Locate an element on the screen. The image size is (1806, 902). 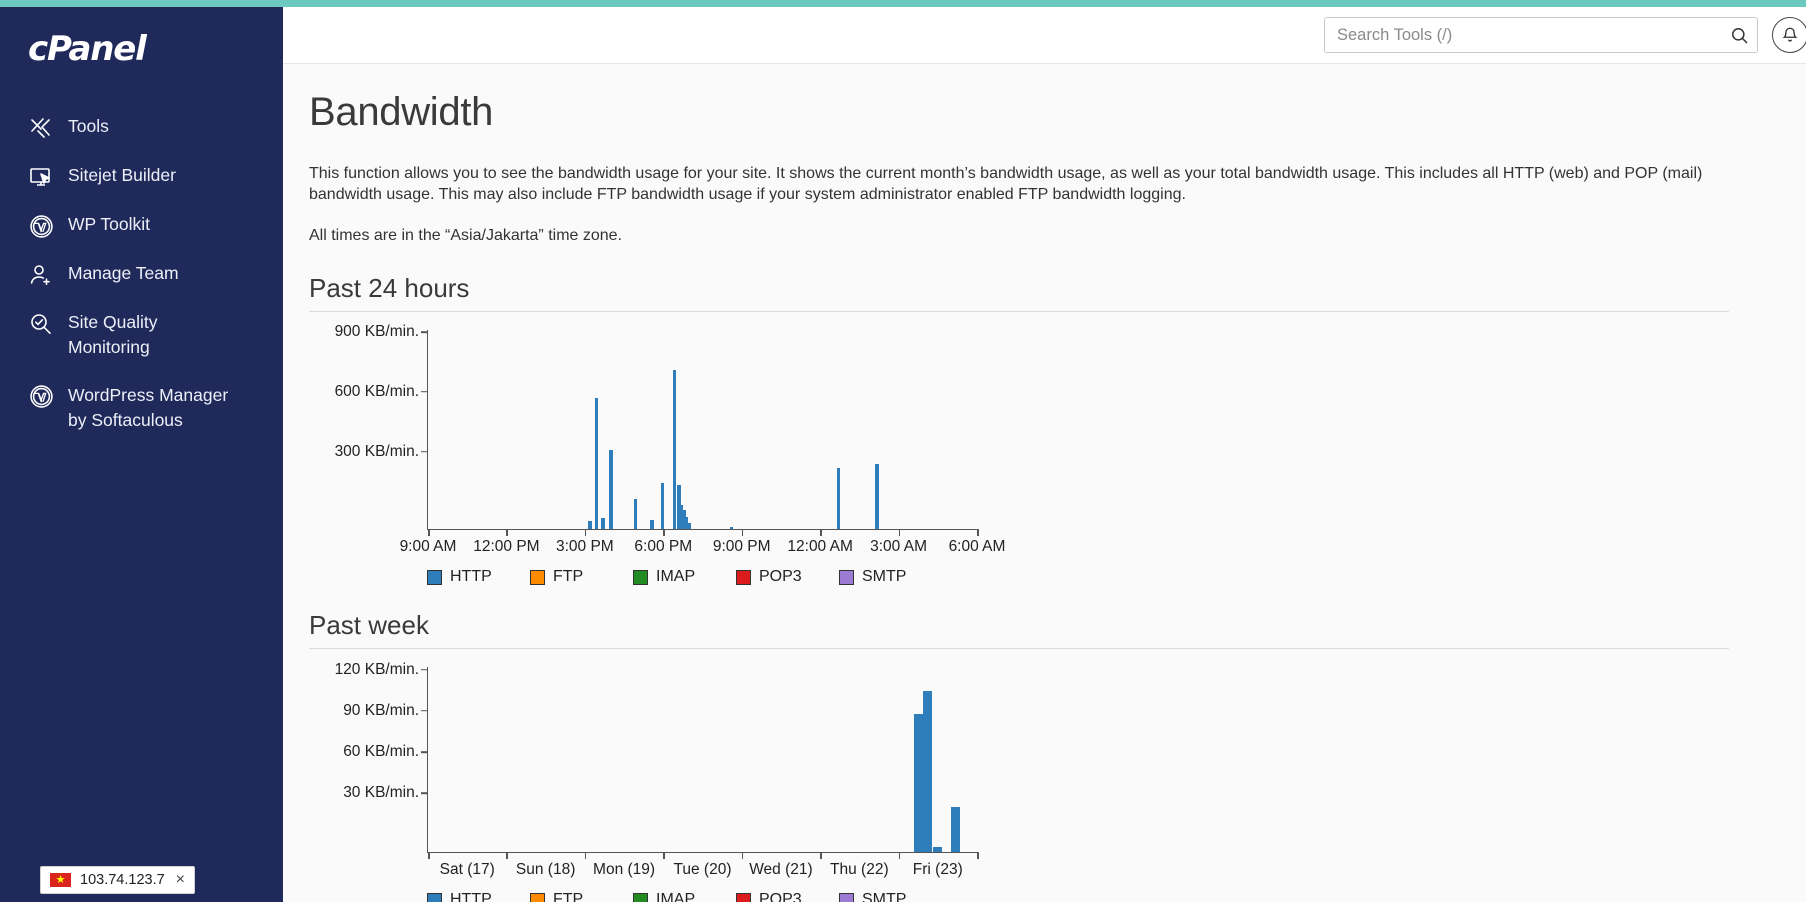
bell-icon is located at coordinates (1789, 35).